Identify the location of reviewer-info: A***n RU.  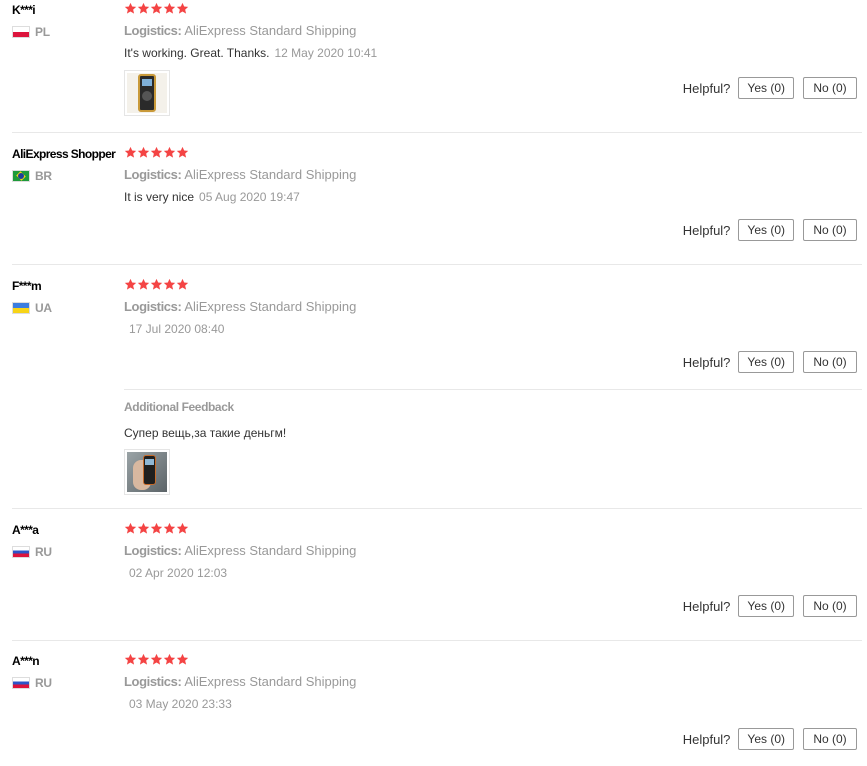
(67, 671).